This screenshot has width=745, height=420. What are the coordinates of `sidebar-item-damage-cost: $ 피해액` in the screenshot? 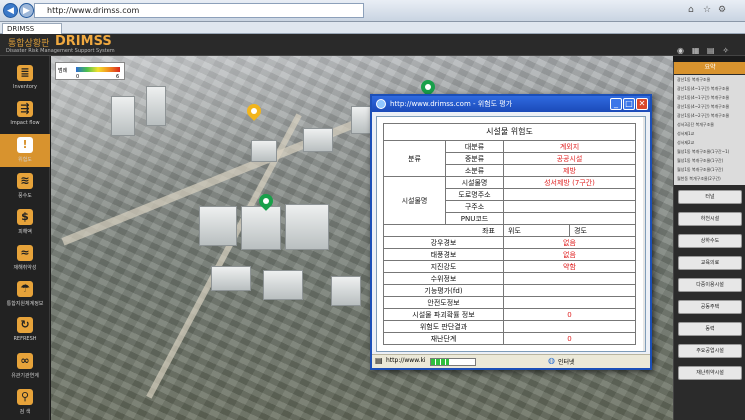 It's located at (25, 222).